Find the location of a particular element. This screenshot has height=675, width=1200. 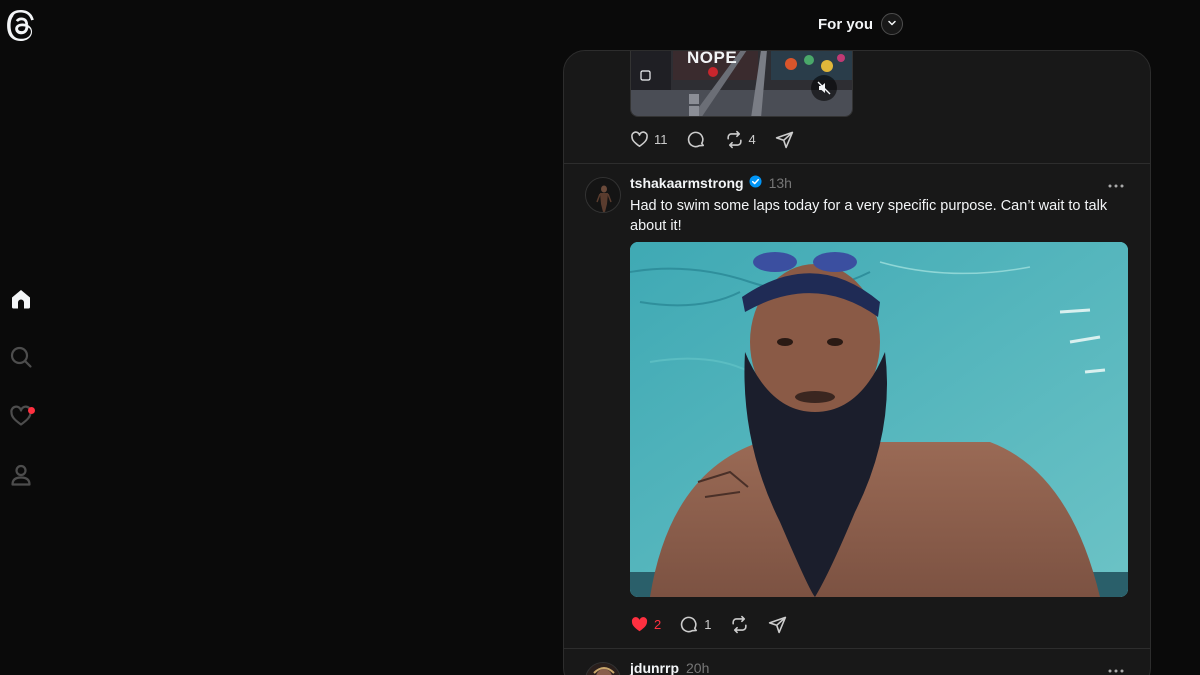

nav-home is located at coordinates (21, 301).